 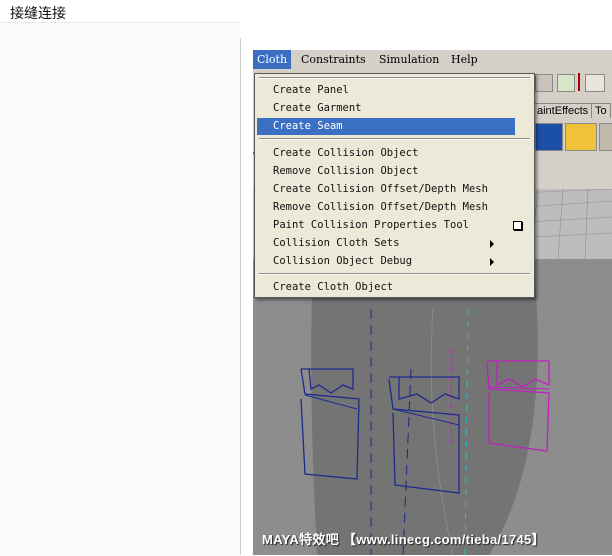 I want to click on menu-constraints: Constraints, so click(x=333, y=59).